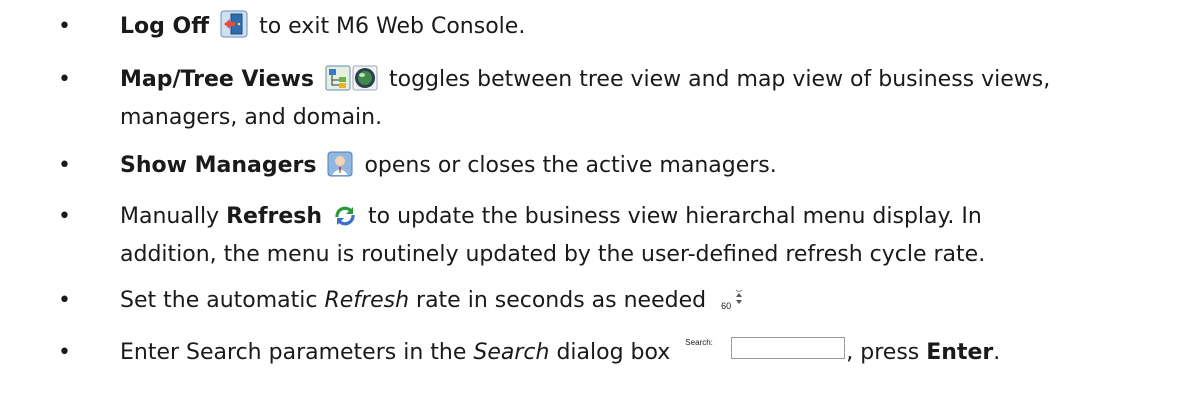  Describe the element at coordinates (338, 83) in the screenshot. I see `tree-view-icon` at that location.